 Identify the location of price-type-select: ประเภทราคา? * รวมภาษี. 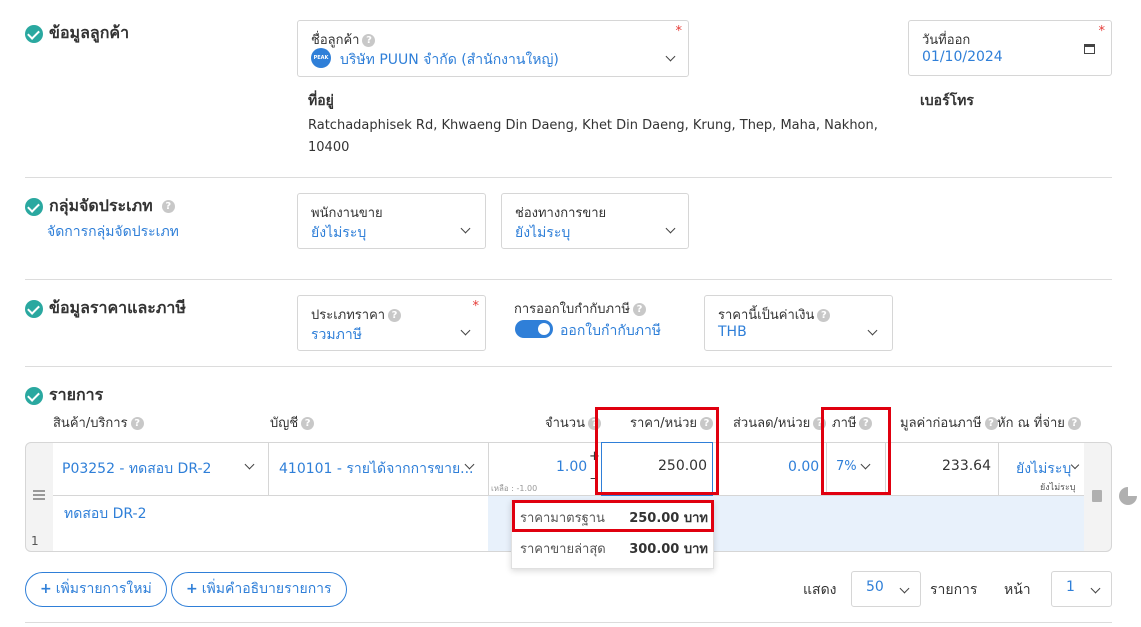
(391, 323).